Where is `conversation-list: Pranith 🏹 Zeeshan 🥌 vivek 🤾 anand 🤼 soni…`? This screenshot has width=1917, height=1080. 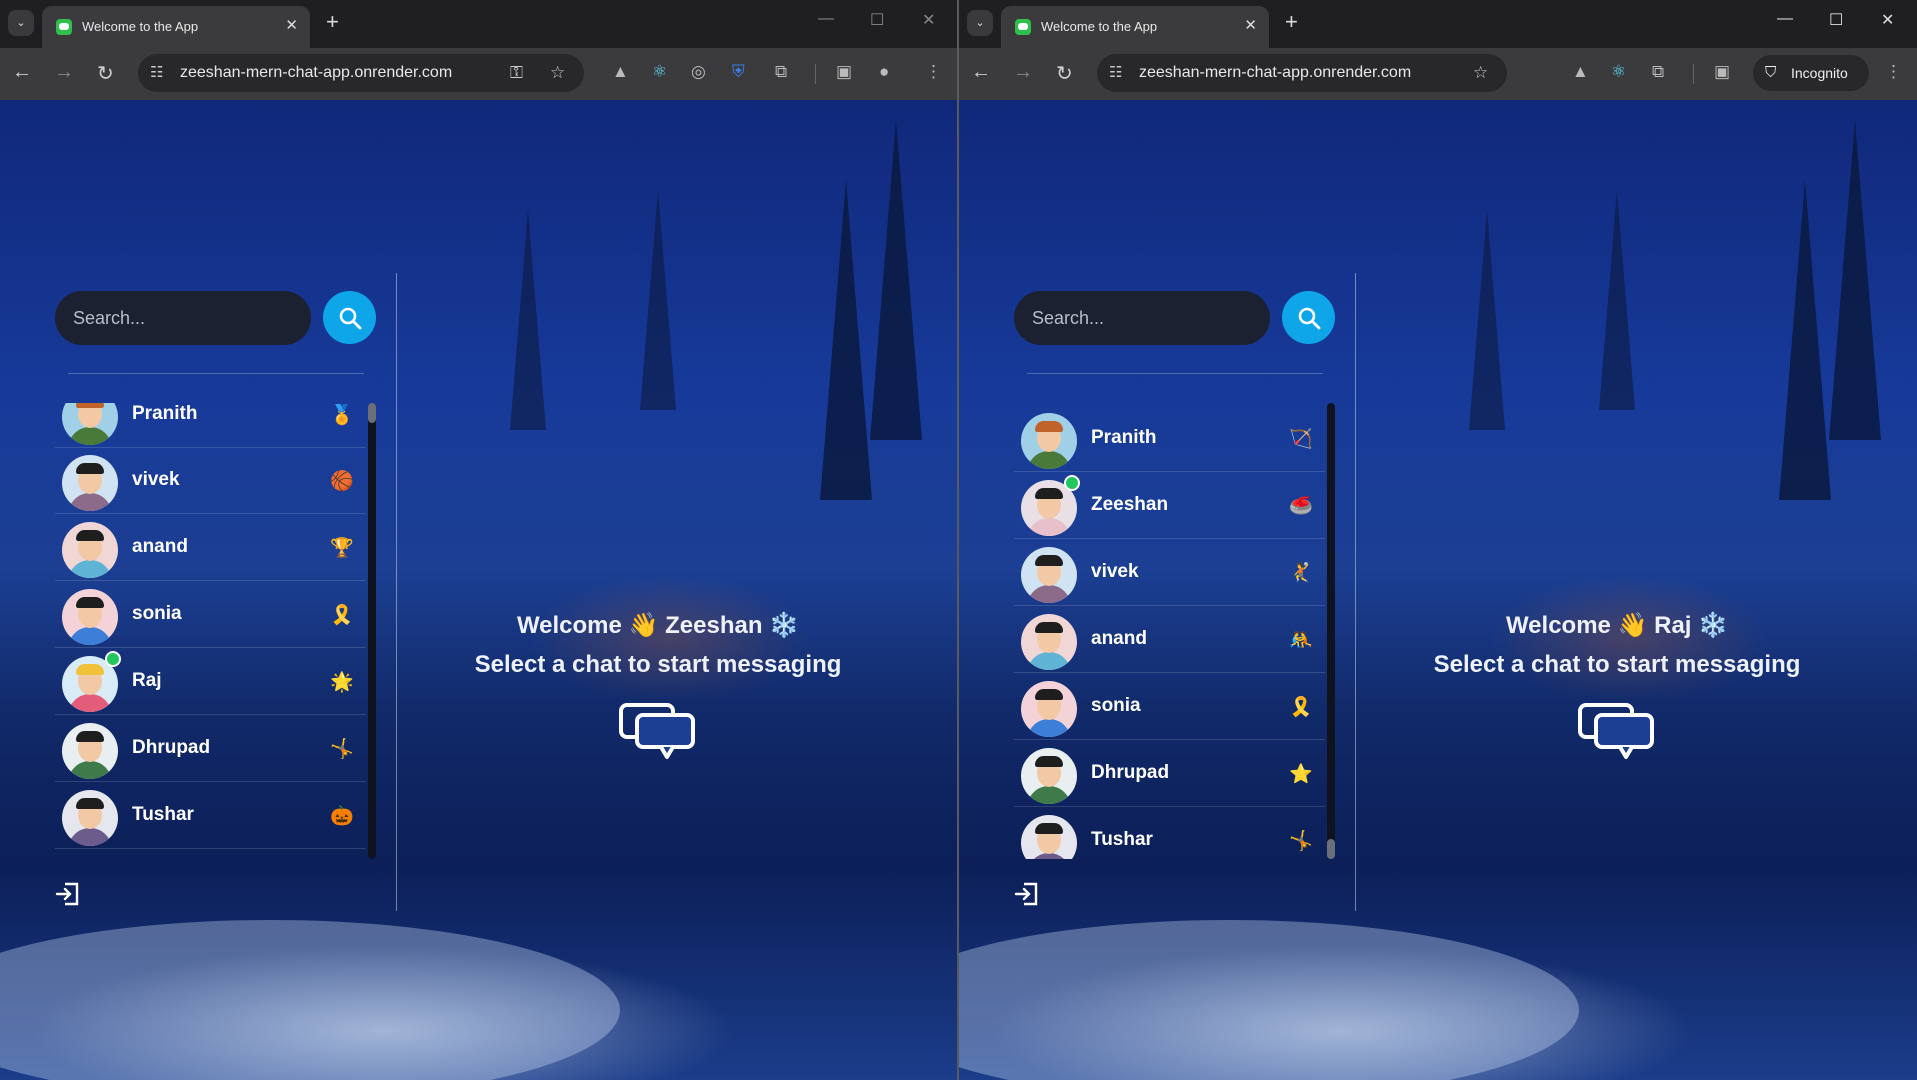 conversation-list: Pranith 🏹 Zeeshan 🥌 vivek 🤾 anand 🤼 soni… is located at coordinates (1169, 631).